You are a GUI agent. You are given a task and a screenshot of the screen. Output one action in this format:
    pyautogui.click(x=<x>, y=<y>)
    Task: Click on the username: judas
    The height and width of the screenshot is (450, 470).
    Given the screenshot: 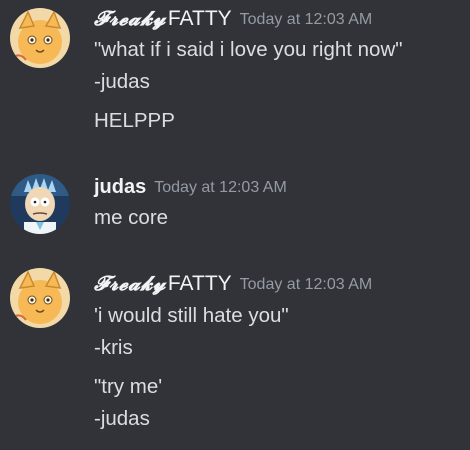 What is the action you would take?
    pyautogui.click(x=120, y=186)
    